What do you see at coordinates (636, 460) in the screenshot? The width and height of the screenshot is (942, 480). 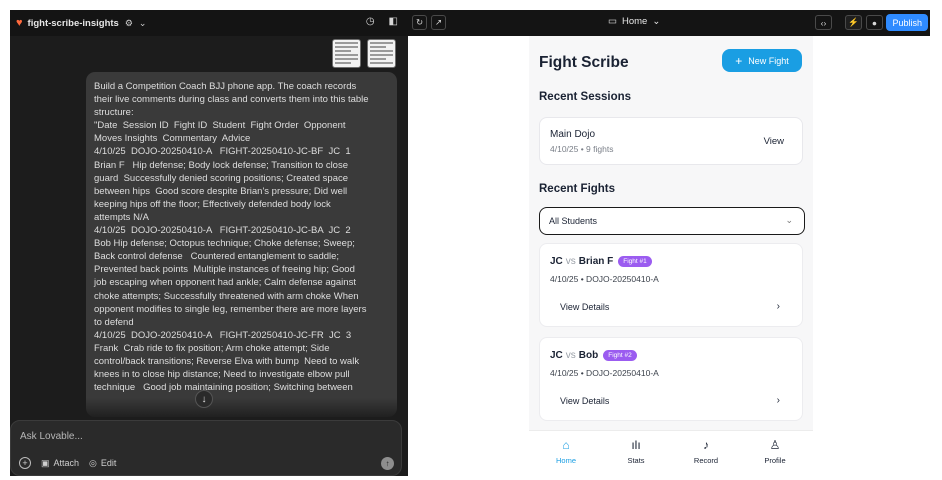 I see `nav-label: Stats` at bounding box center [636, 460].